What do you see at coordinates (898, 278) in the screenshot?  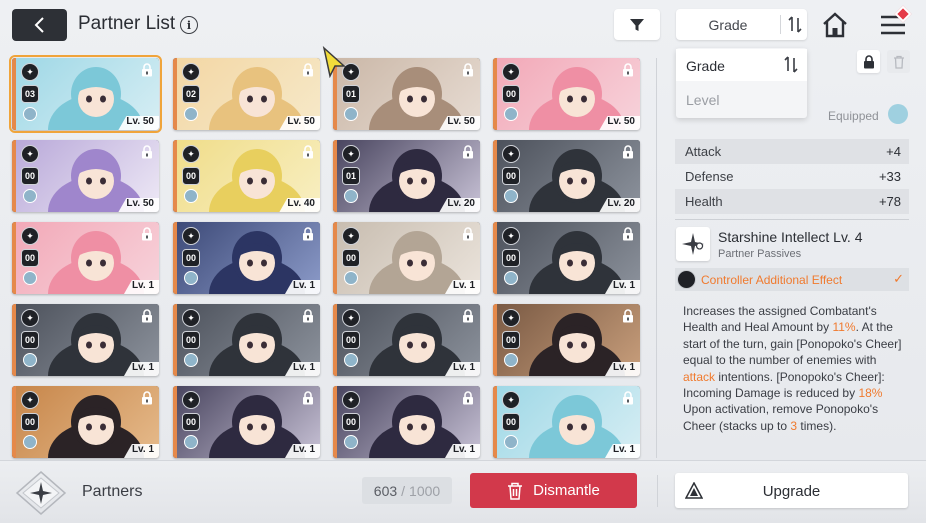 I see `check-icon: ✓` at bounding box center [898, 278].